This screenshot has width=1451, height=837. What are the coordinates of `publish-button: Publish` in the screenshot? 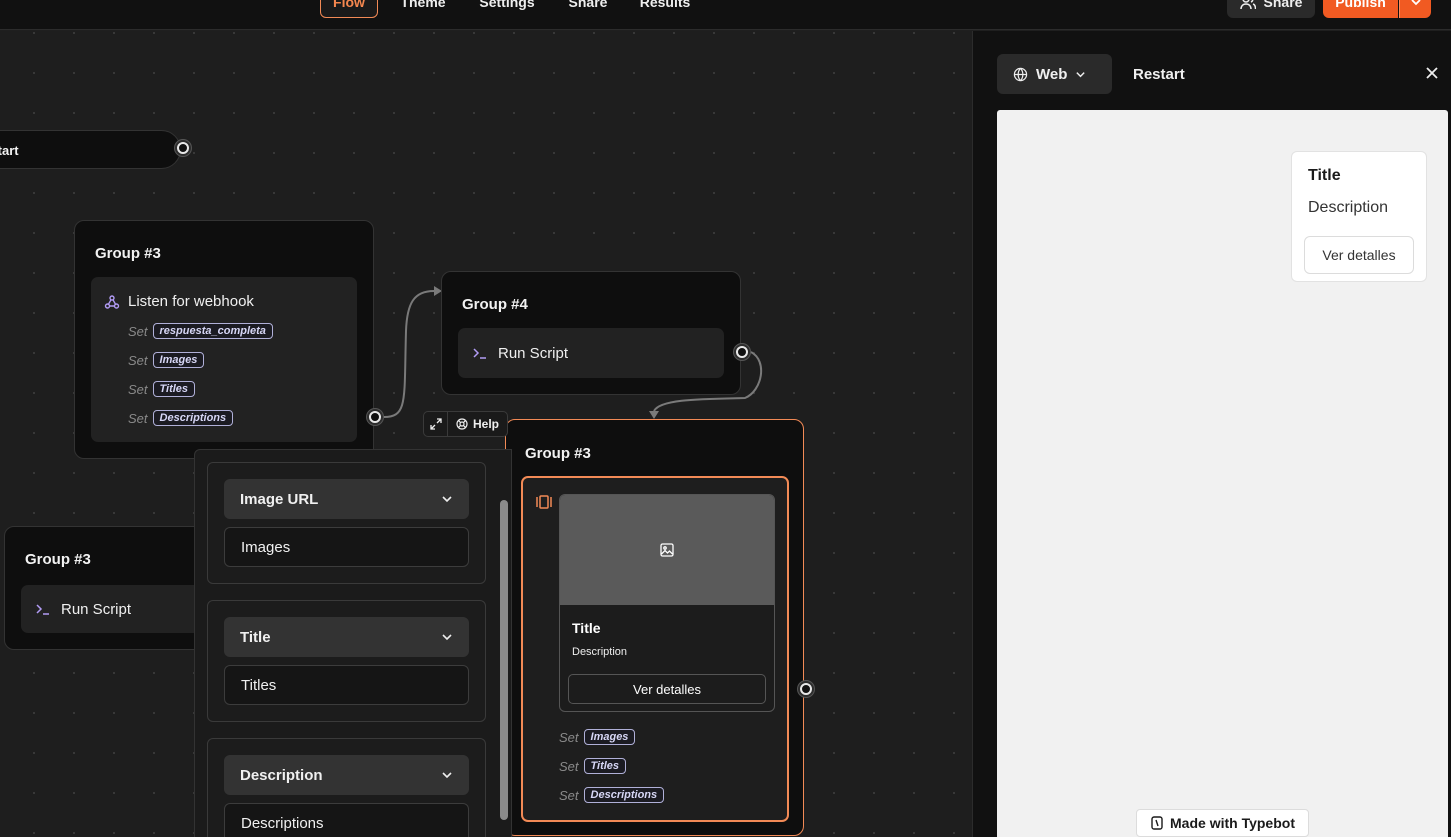 It's located at (1360, 9).